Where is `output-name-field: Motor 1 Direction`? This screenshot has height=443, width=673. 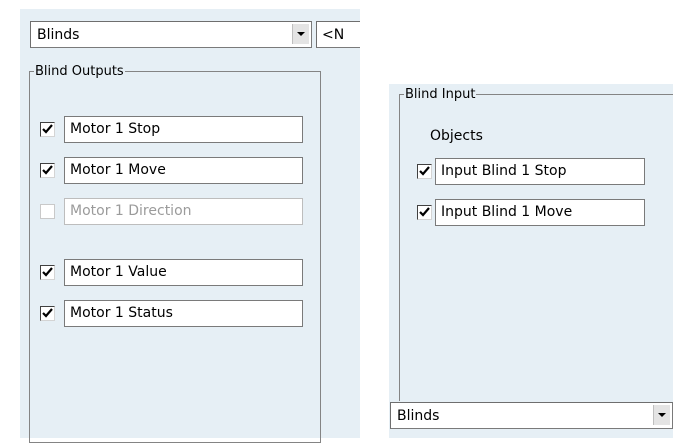 output-name-field: Motor 1 Direction is located at coordinates (183, 211).